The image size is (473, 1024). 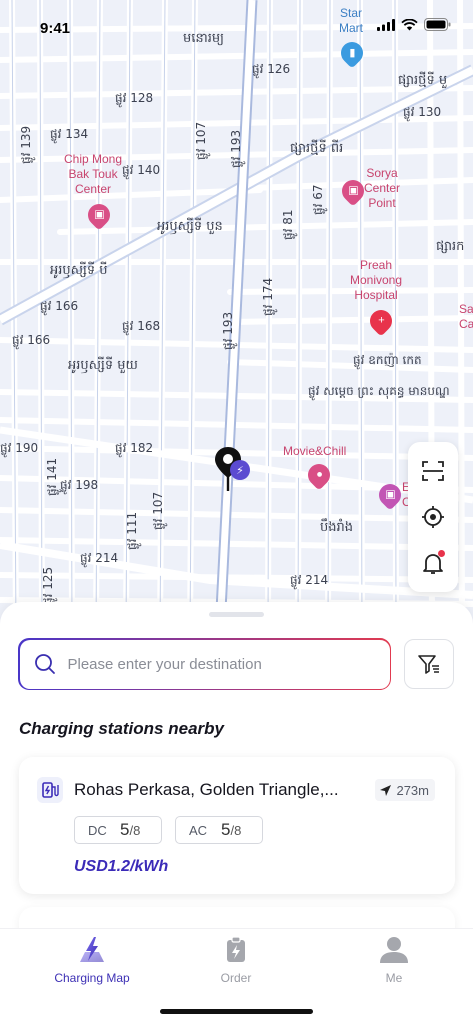 I want to click on street-label: ផ្លូវ សម្ដេច ព្រះ សុគន្ធ មានបណ្ឌ, so click(x=379, y=391).